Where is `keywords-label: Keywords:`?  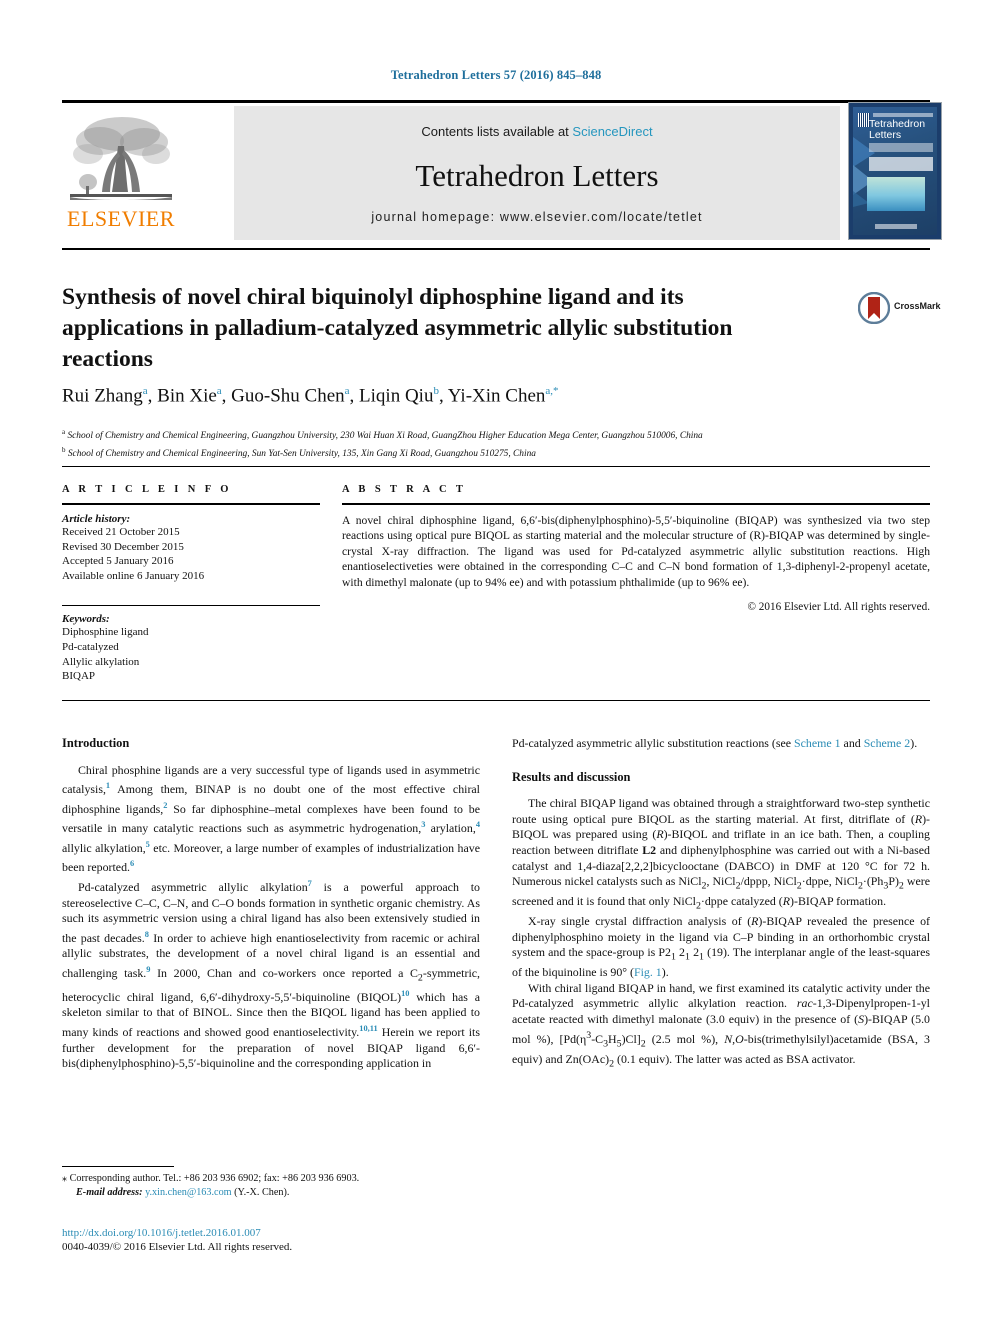
keywords-label: Keywords: is located at coordinates (86, 619).